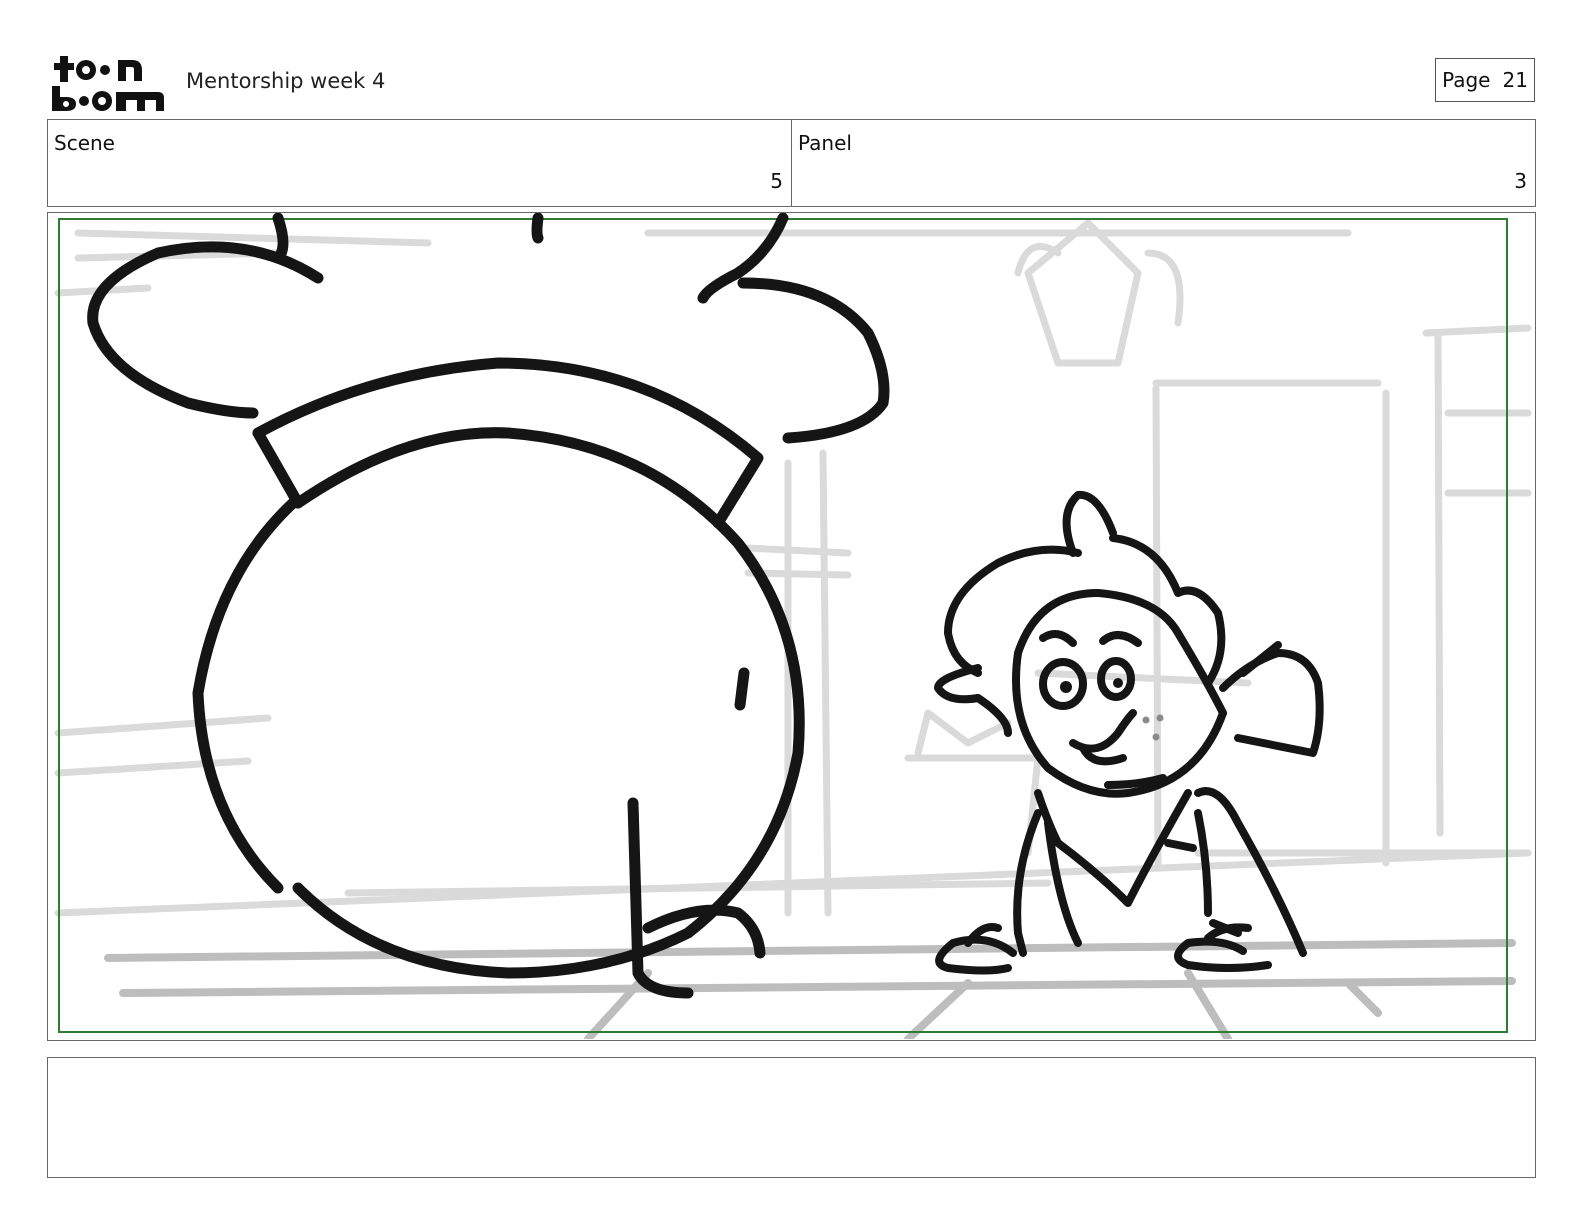 The width and height of the screenshot is (1584, 1224). I want to click on panel-notes, so click(791, 1117).